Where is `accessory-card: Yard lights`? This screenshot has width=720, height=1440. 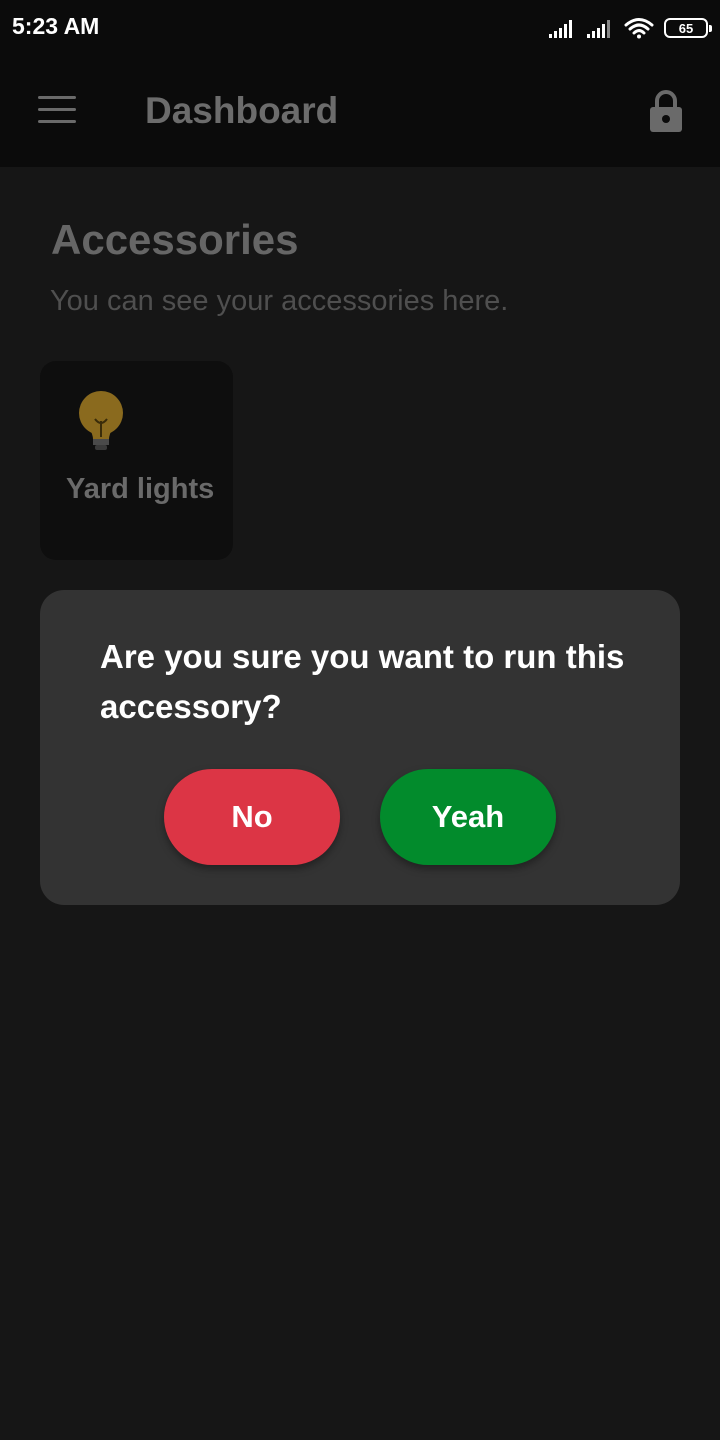 accessory-card: Yard lights is located at coordinates (136, 460).